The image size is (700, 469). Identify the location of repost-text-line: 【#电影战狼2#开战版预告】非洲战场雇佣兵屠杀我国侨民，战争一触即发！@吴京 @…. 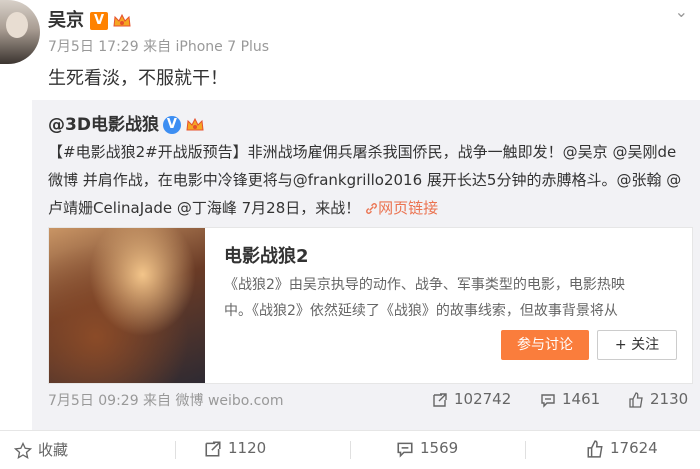
(362, 152).